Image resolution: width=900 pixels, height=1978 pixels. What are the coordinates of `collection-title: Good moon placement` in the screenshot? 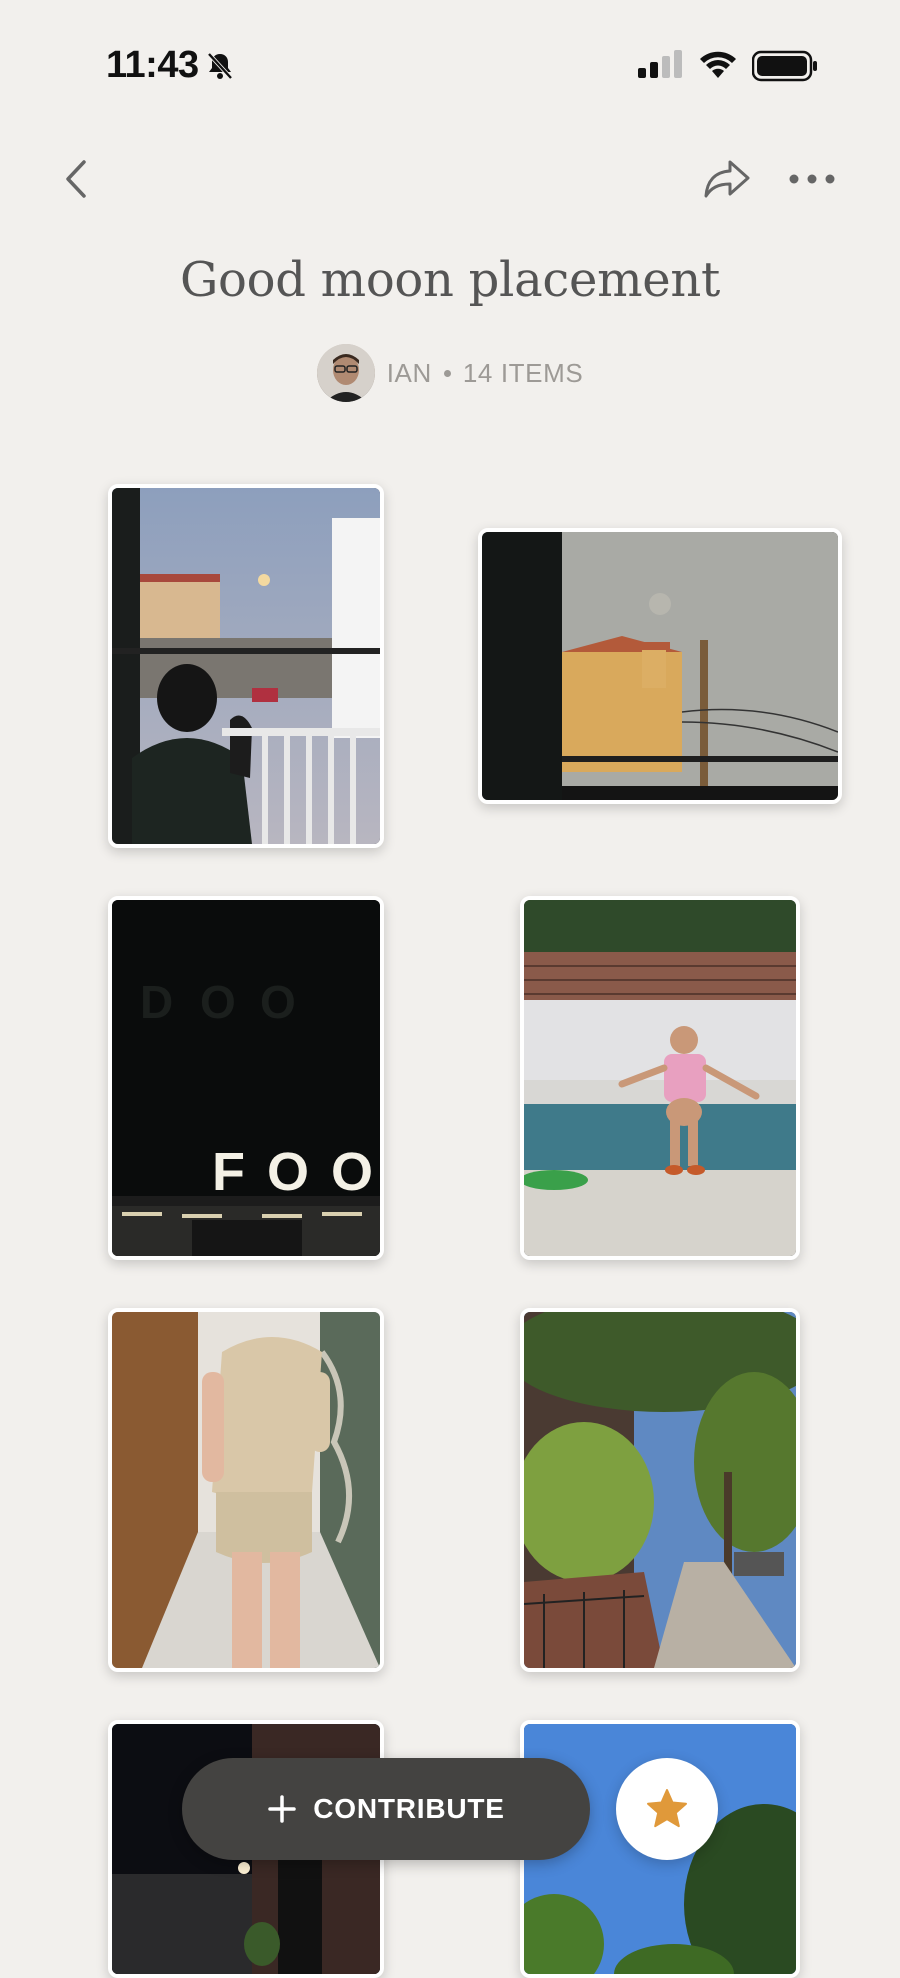 It's located at (450, 280).